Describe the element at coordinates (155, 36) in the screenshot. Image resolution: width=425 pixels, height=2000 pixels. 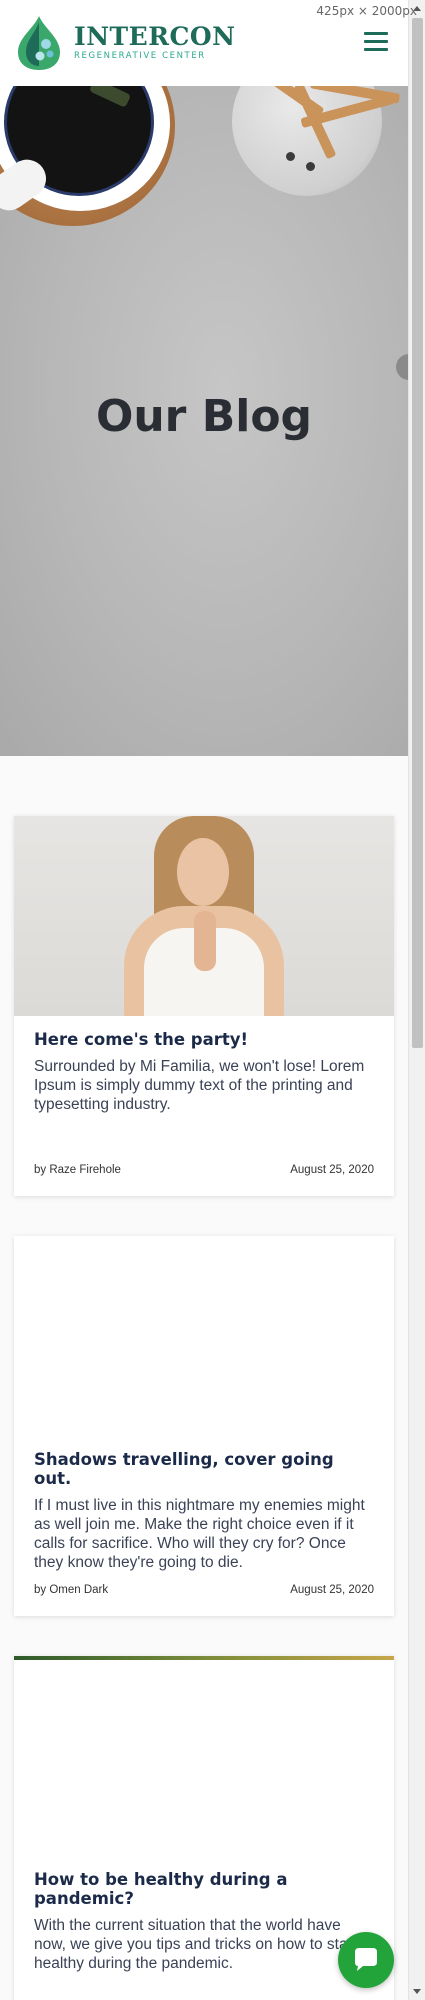
I see `logo-name: INTERCON` at that location.